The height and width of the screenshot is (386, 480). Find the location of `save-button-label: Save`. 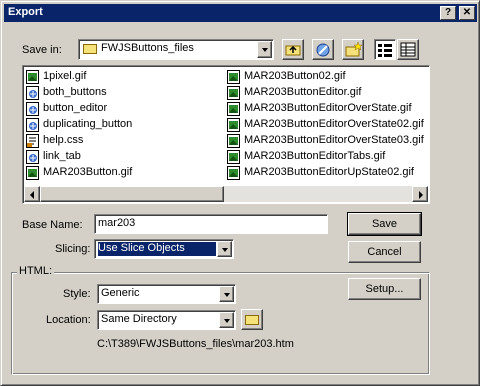

save-button-label: Save is located at coordinates (384, 224).